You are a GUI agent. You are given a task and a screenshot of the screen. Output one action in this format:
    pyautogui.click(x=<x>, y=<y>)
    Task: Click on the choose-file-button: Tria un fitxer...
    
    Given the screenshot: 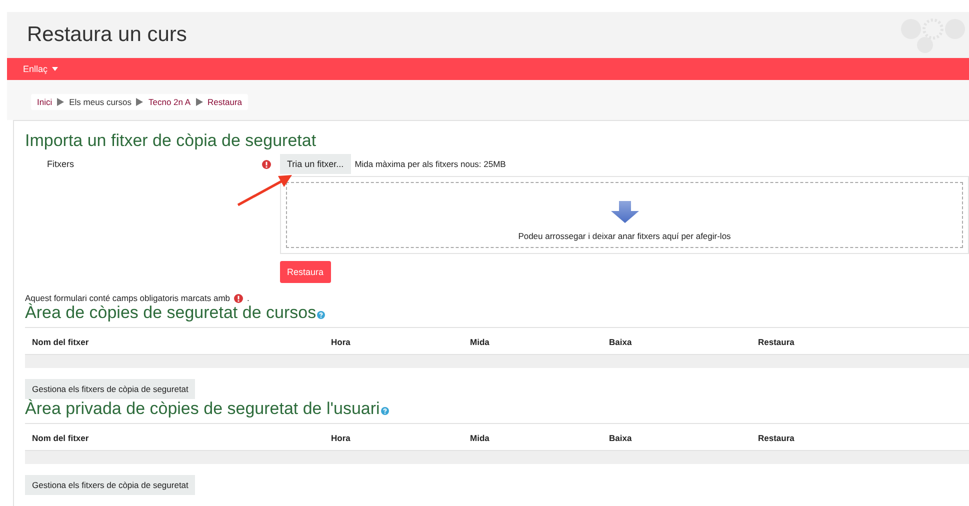 What is the action you would take?
    pyautogui.click(x=315, y=164)
    